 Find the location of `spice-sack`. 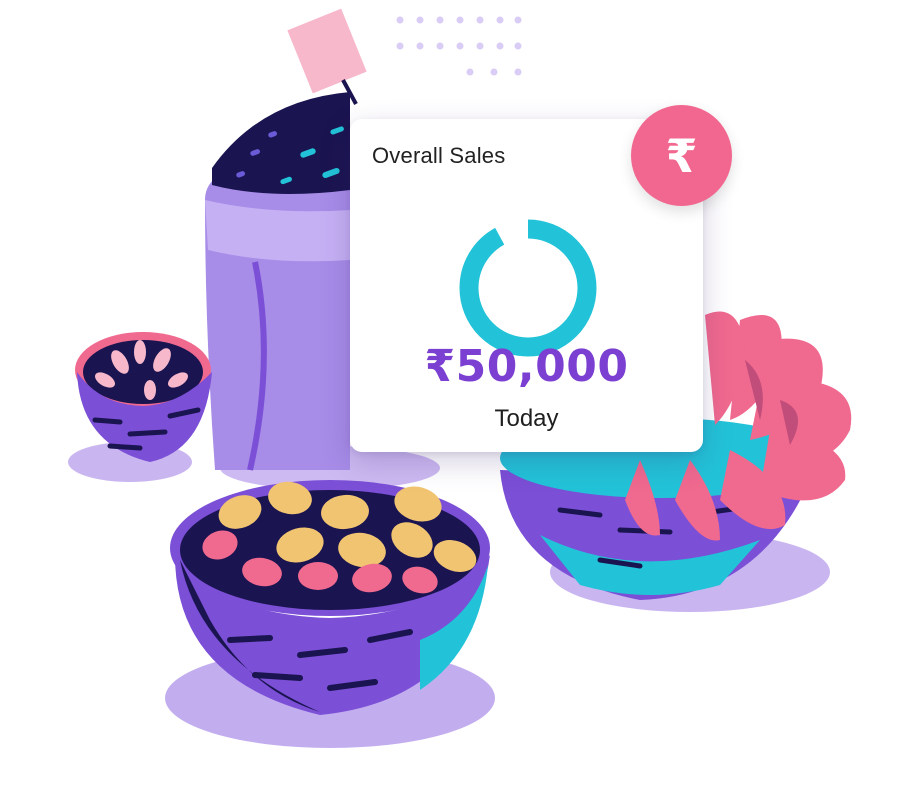

spice-sack is located at coordinates (277, 281).